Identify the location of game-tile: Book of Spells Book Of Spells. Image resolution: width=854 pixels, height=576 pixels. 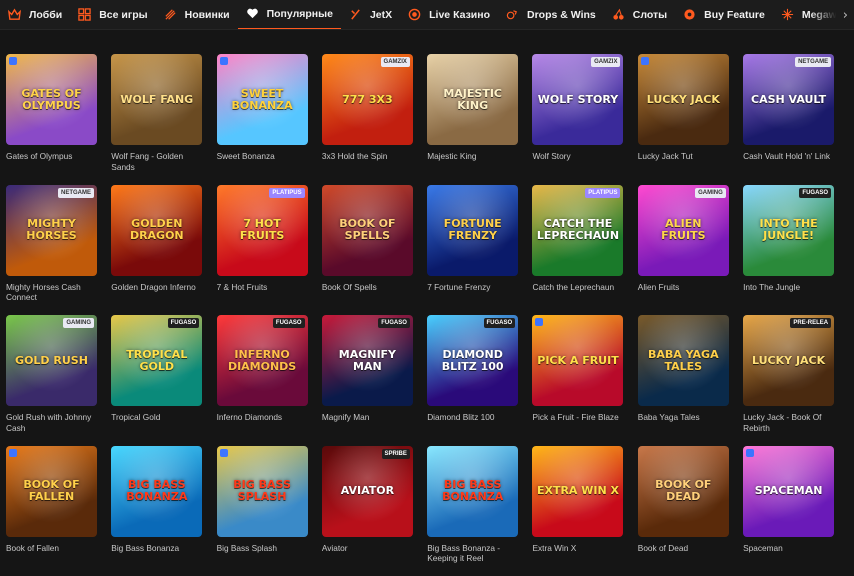
(367, 250).